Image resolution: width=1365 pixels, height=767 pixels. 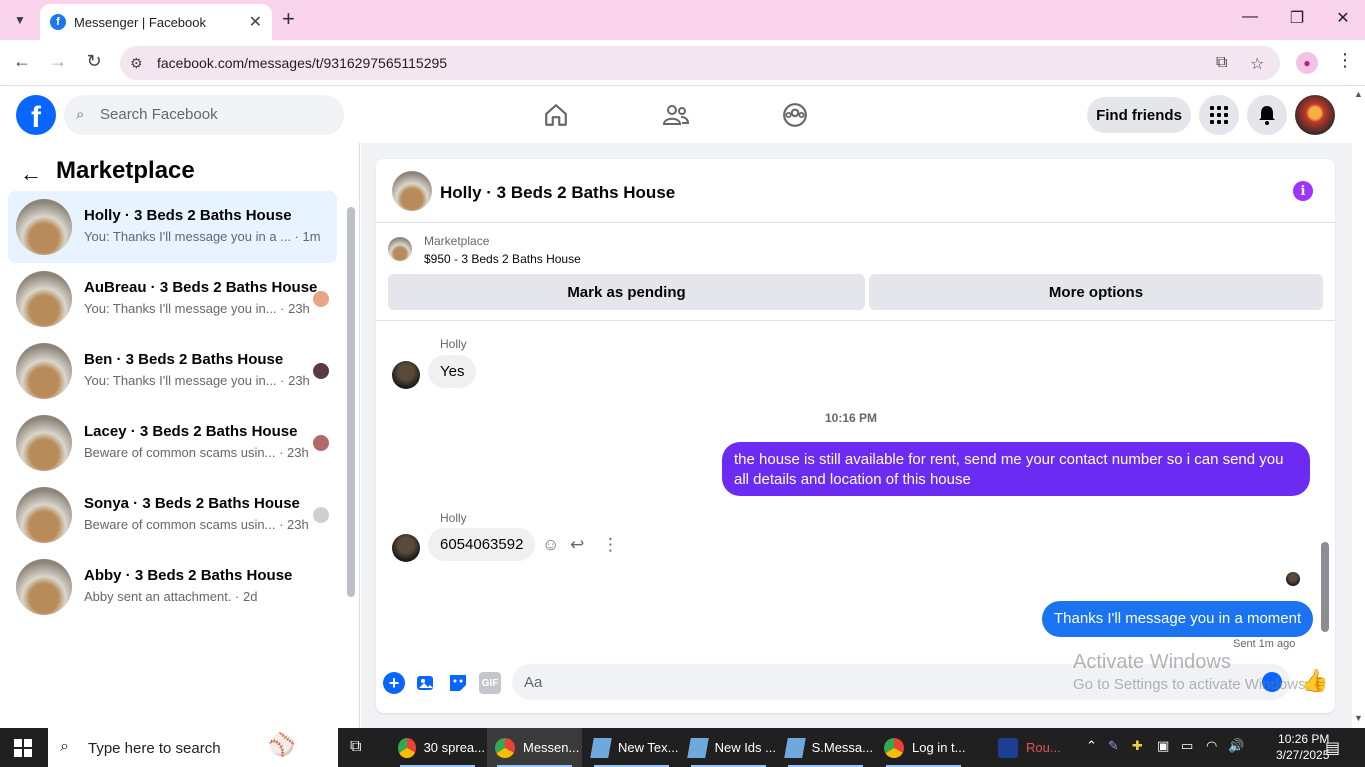 I want to click on notifications-bell-icon, so click(x=1267, y=115).